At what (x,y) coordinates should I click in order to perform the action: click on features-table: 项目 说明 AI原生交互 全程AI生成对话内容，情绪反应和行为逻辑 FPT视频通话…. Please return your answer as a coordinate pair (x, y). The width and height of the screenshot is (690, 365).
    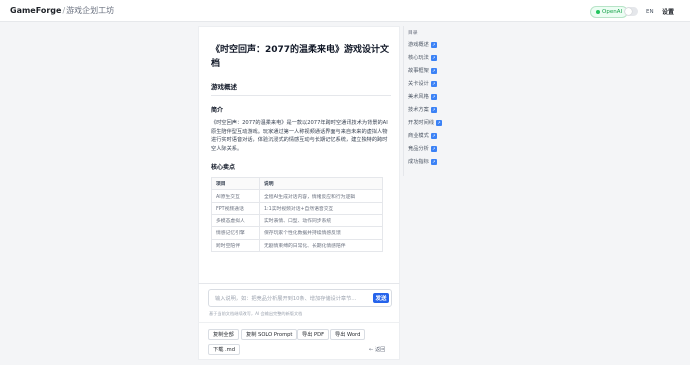
    Looking at the image, I should click on (297, 214).